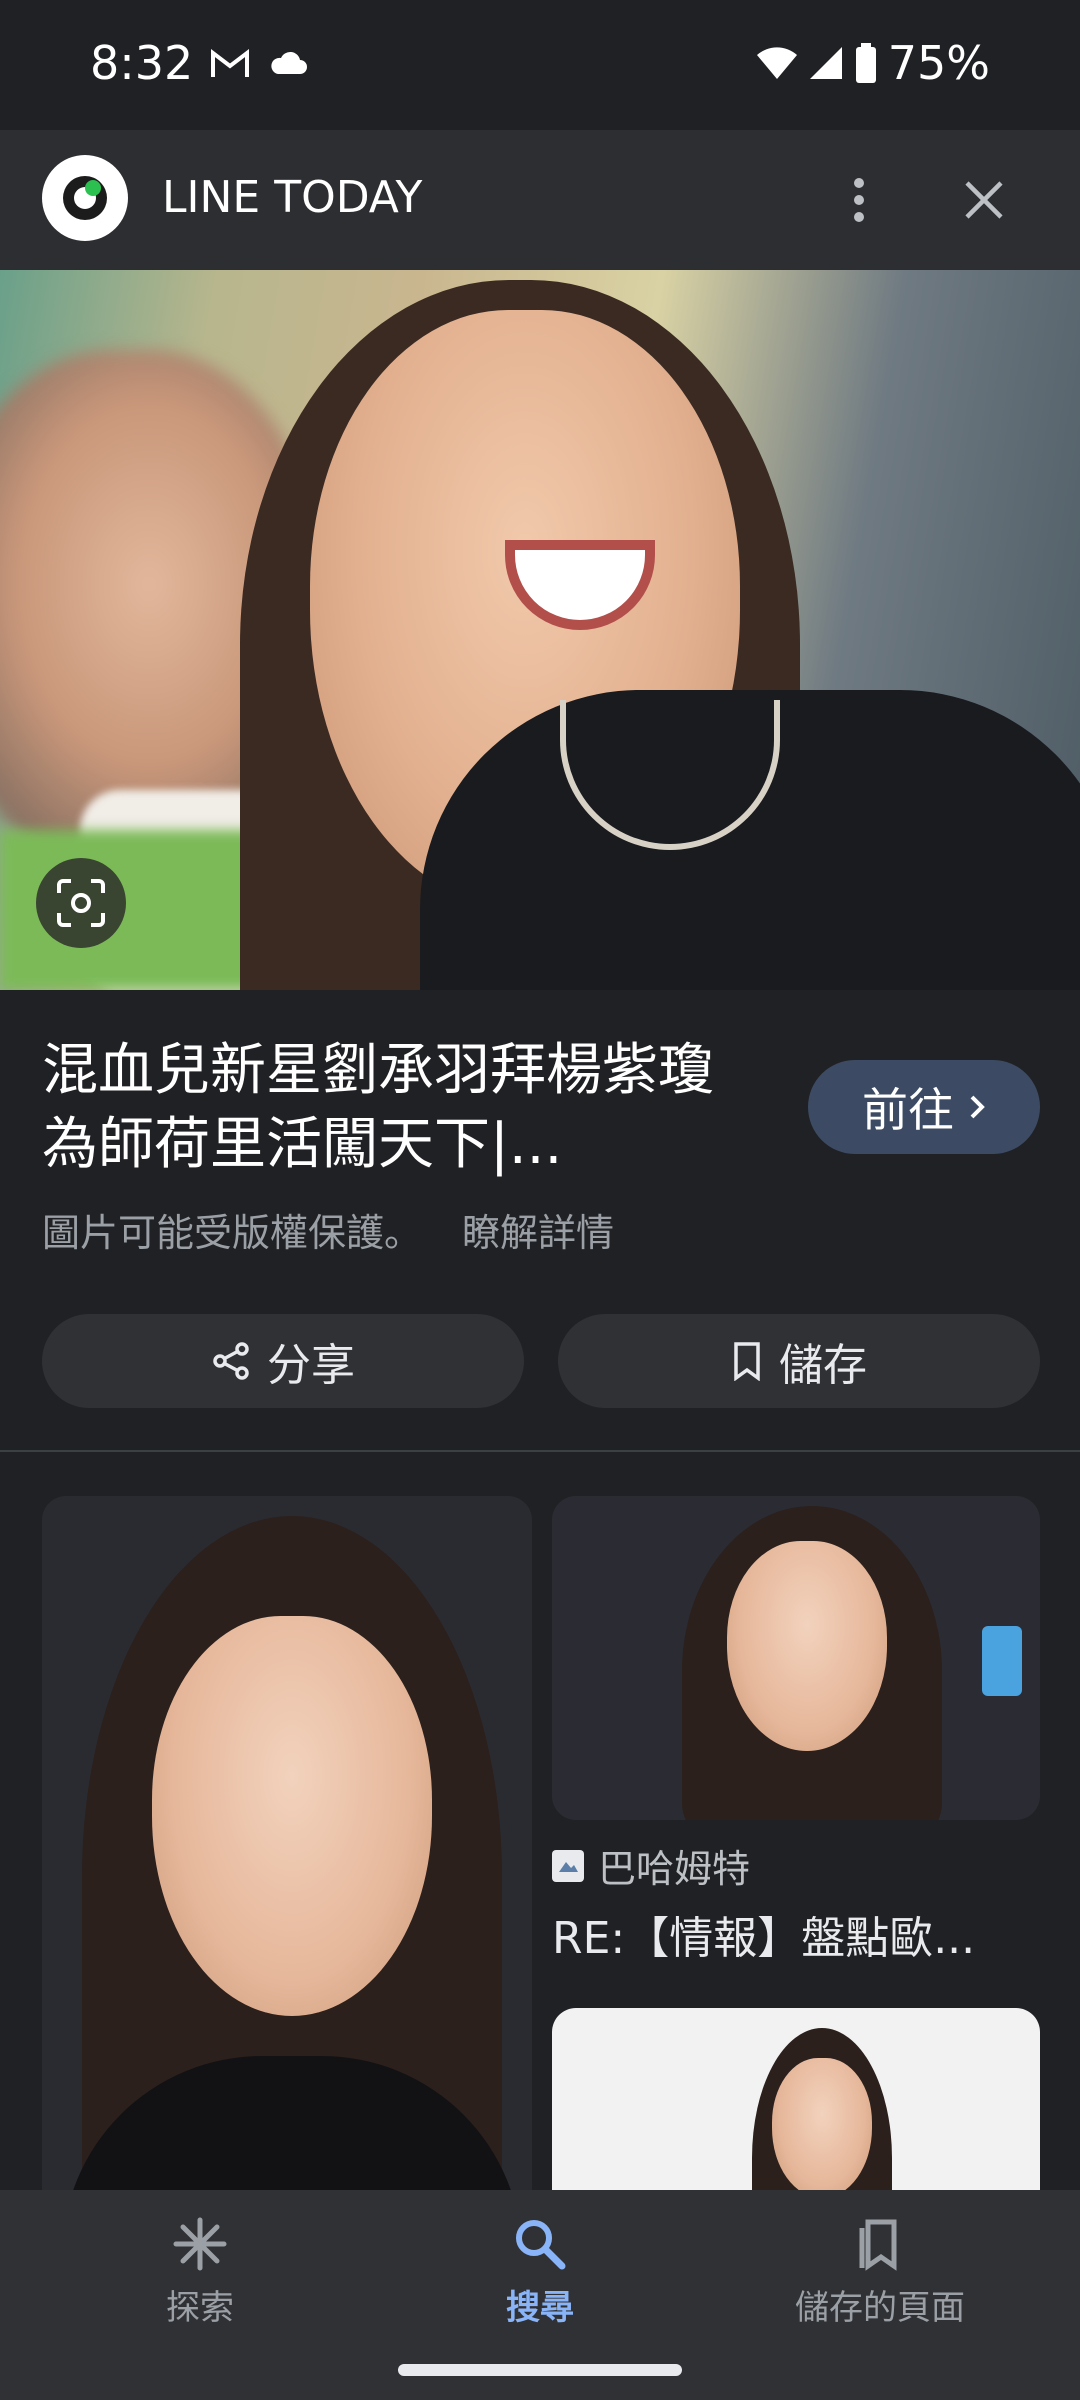 The image size is (1080, 2400). What do you see at coordinates (230, 62) in the screenshot?
I see `gmail-icon` at bounding box center [230, 62].